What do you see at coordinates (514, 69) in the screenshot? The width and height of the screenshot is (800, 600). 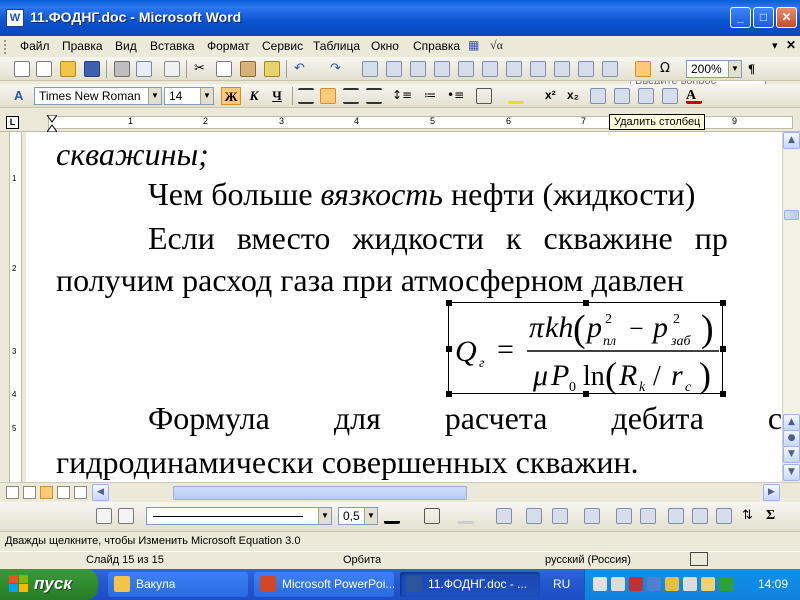 I see `document-map-icon` at bounding box center [514, 69].